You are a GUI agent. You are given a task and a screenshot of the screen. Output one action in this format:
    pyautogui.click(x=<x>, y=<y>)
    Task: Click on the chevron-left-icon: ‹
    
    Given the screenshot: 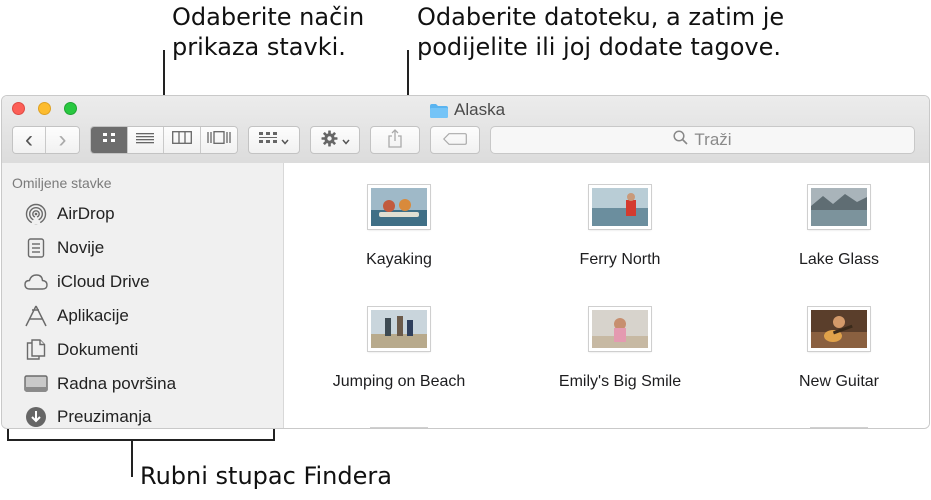 What is the action you would take?
    pyautogui.click(x=29, y=139)
    